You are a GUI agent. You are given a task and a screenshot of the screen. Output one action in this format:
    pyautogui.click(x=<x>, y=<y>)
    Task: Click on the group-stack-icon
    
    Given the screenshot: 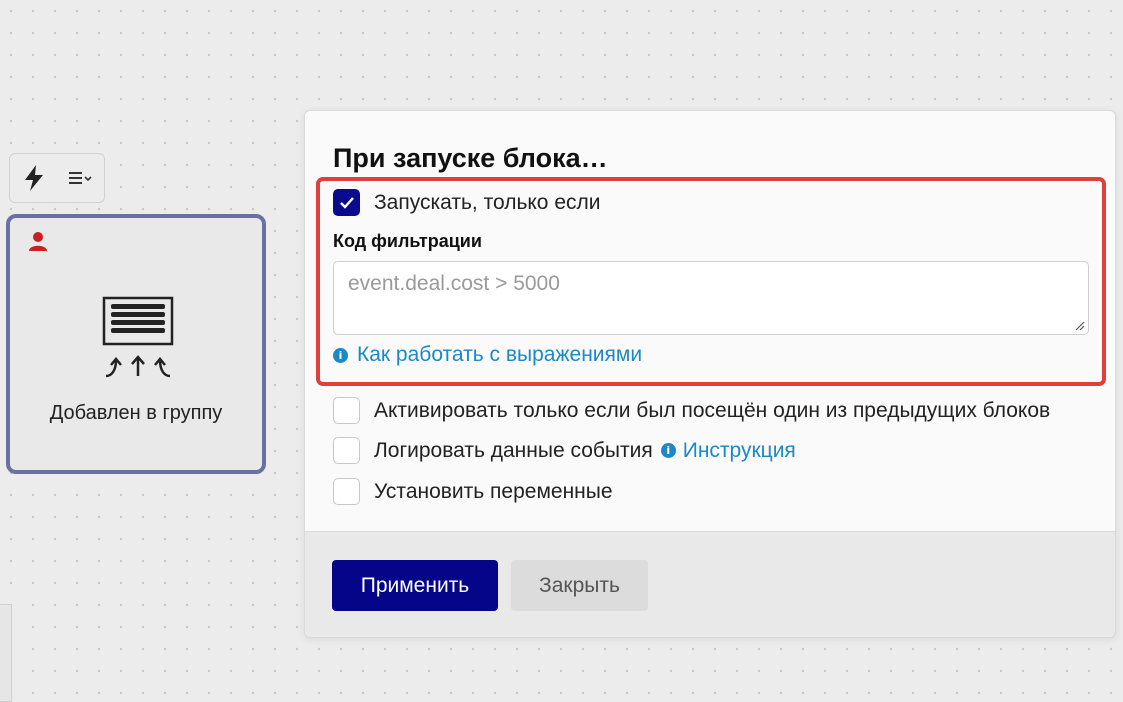 What is the action you would take?
    pyautogui.click(x=138, y=337)
    